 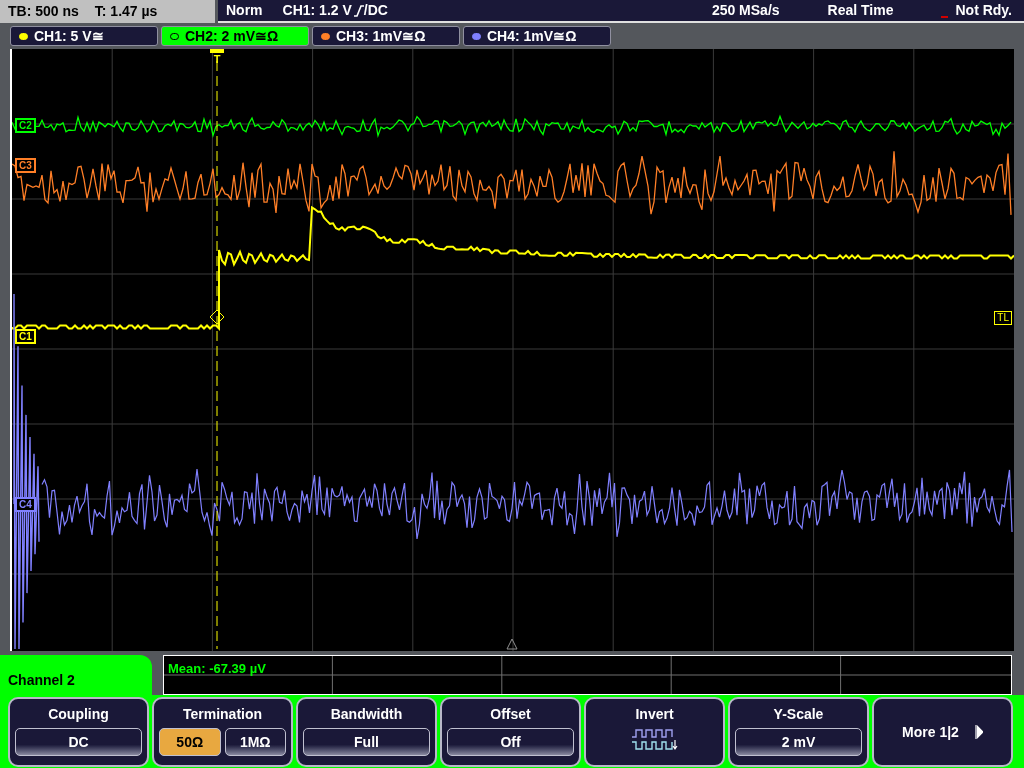 I want to click on mean-measurement: Mean: -67.39 µV, so click(x=216, y=668).